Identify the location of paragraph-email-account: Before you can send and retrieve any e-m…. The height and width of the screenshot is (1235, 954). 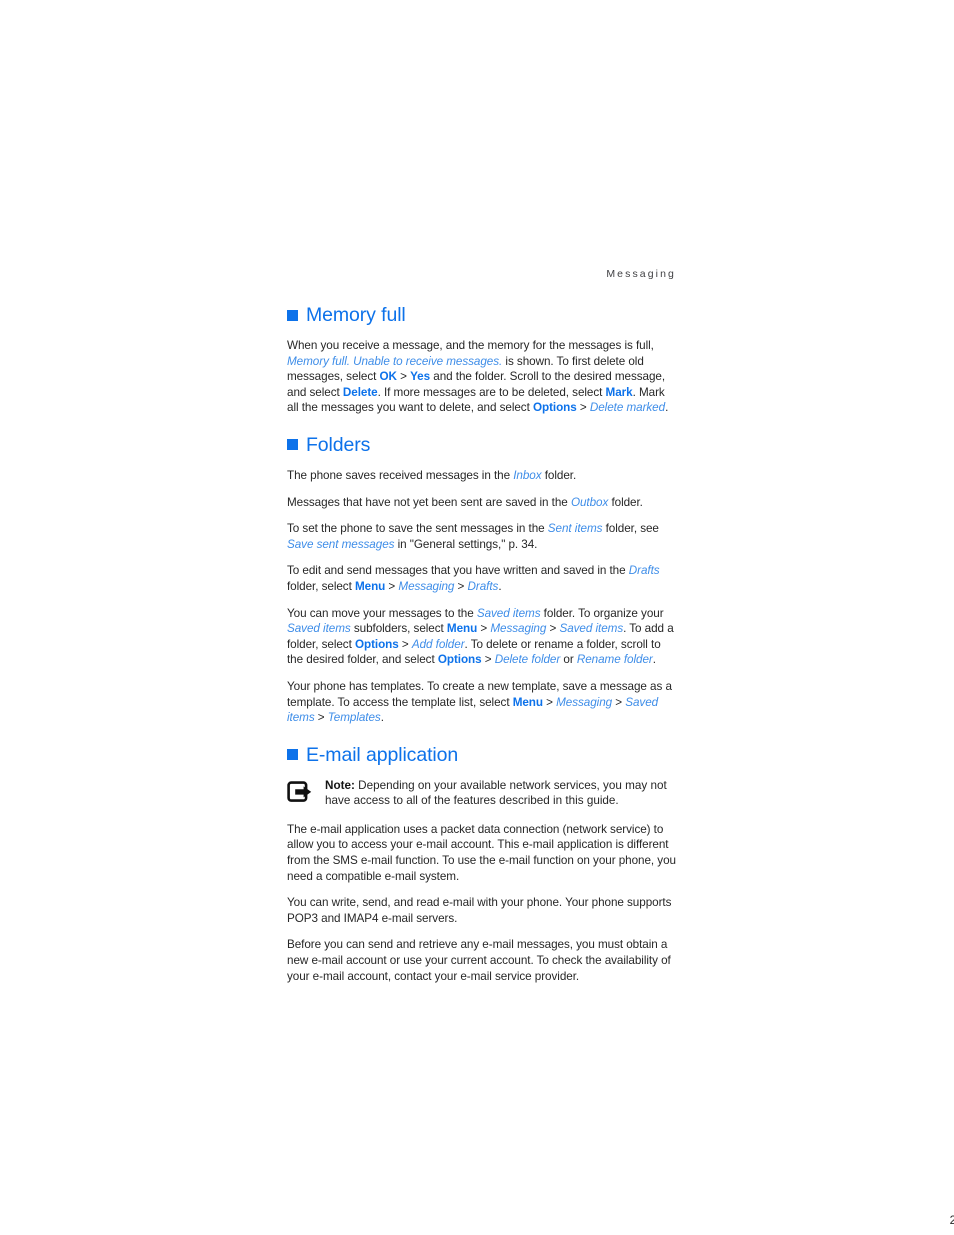
(479, 960).